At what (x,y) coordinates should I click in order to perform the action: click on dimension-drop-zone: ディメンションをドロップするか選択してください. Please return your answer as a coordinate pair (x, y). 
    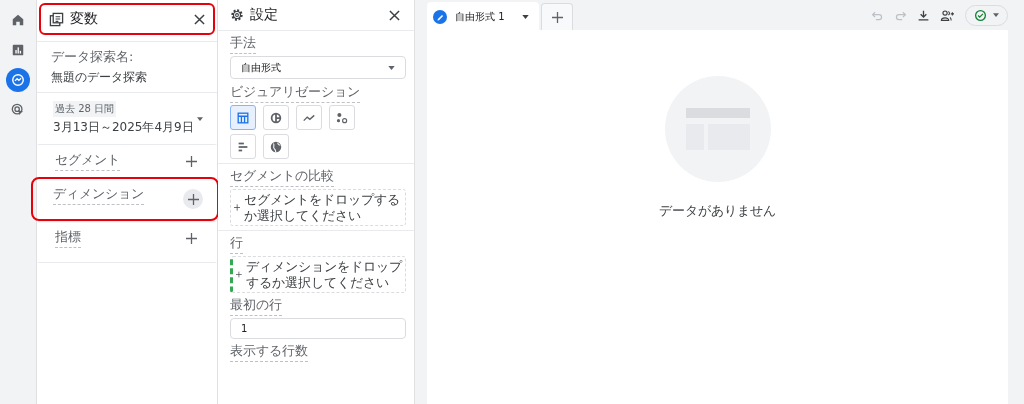
    Looking at the image, I should click on (318, 275).